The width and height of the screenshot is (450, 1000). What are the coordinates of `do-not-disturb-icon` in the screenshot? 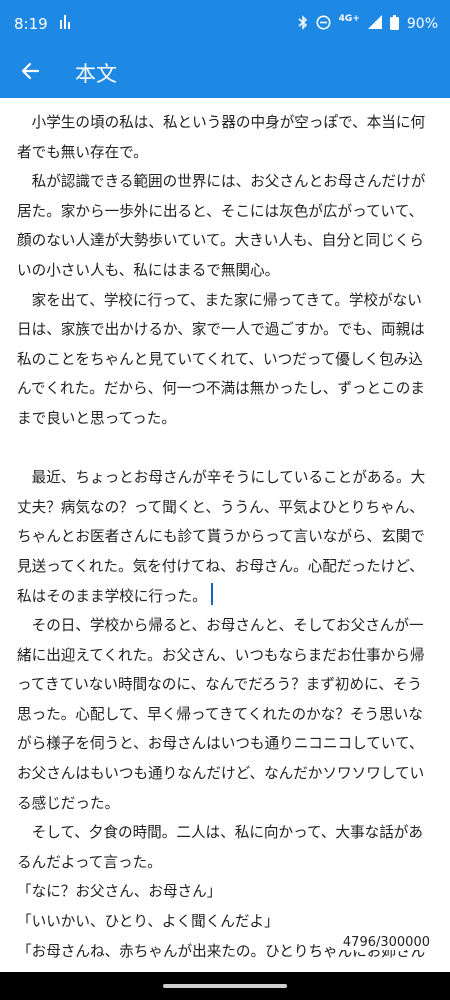 It's located at (323, 24).